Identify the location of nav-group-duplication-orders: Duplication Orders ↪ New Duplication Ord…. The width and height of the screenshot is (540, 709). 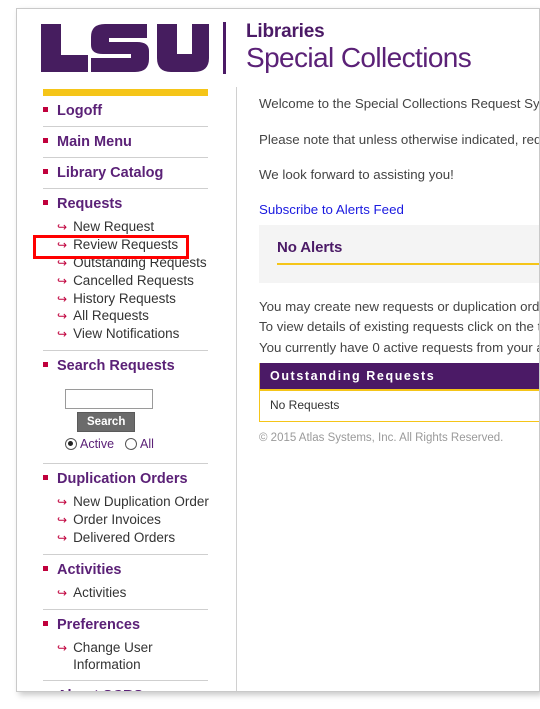
(139, 509).